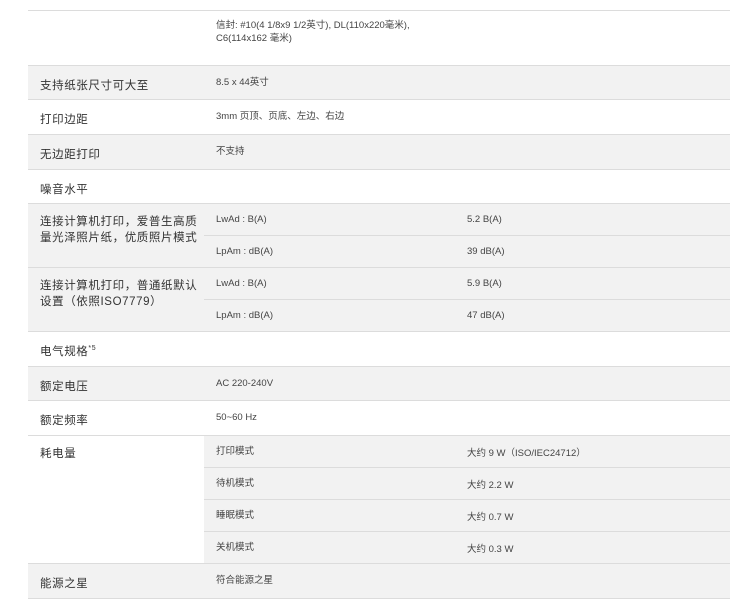 The height and width of the screenshot is (599, 750). Describe the element at coordinates (379, 581) in the screenshot. I see `spec-row-energy-star: 能源之星 符合能源之星` at that location.